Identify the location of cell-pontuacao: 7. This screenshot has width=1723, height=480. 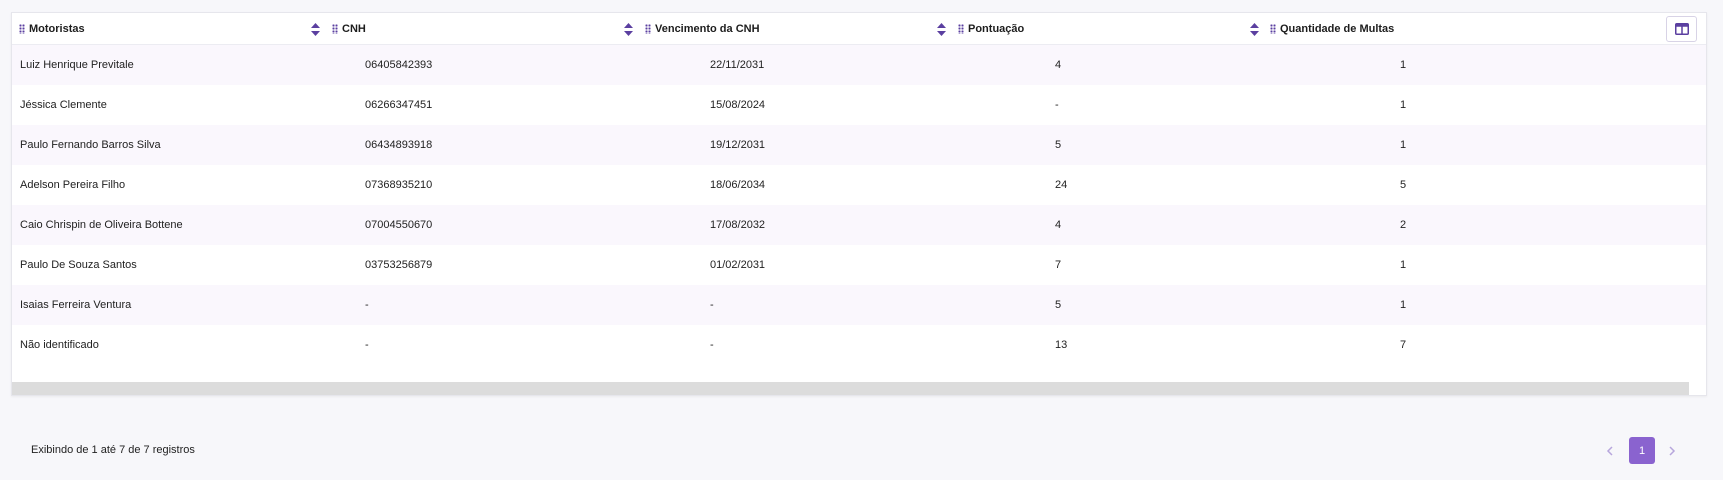
(1058, 265).